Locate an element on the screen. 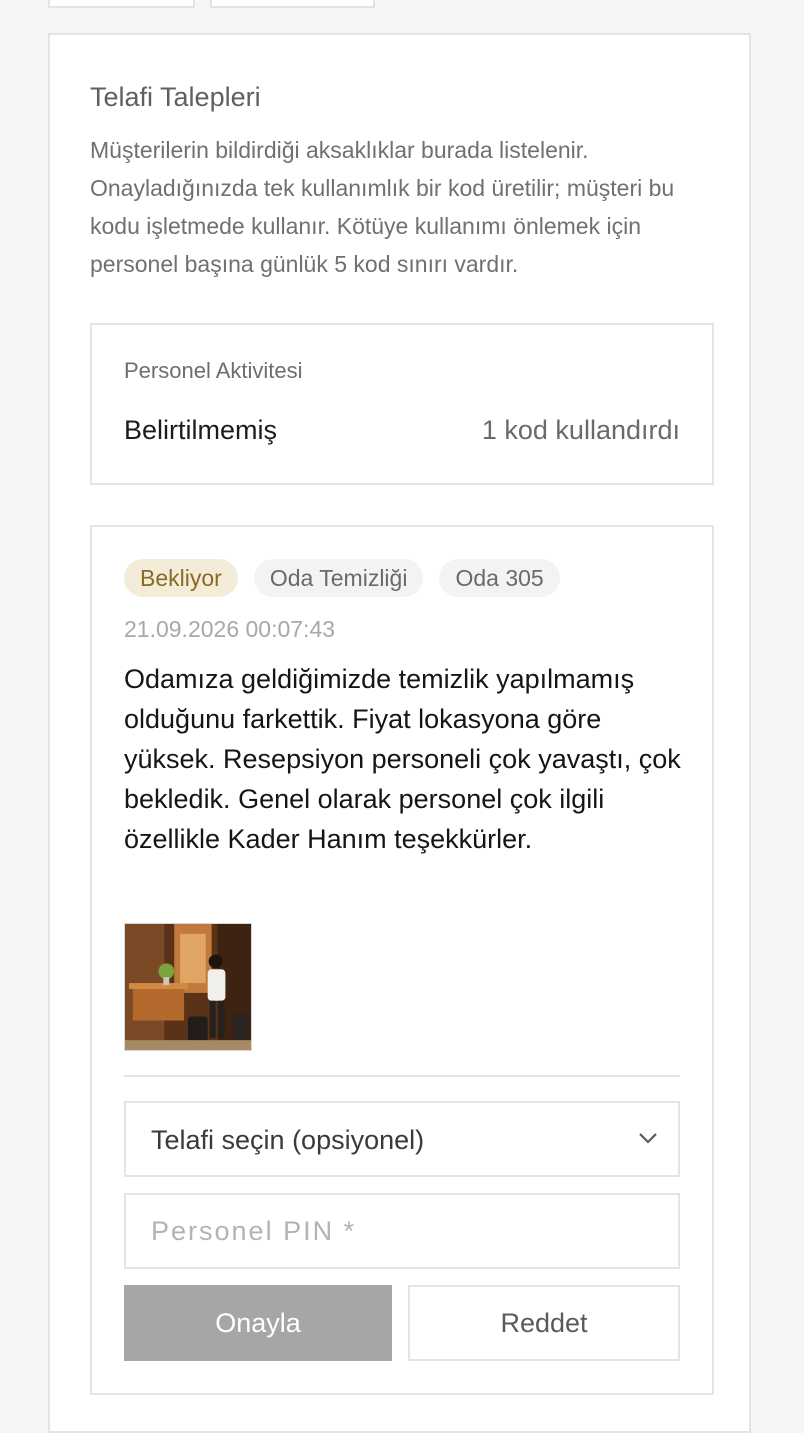  staff-activity-label: Personel Aktivitesi is located at coordinates (213, 370).